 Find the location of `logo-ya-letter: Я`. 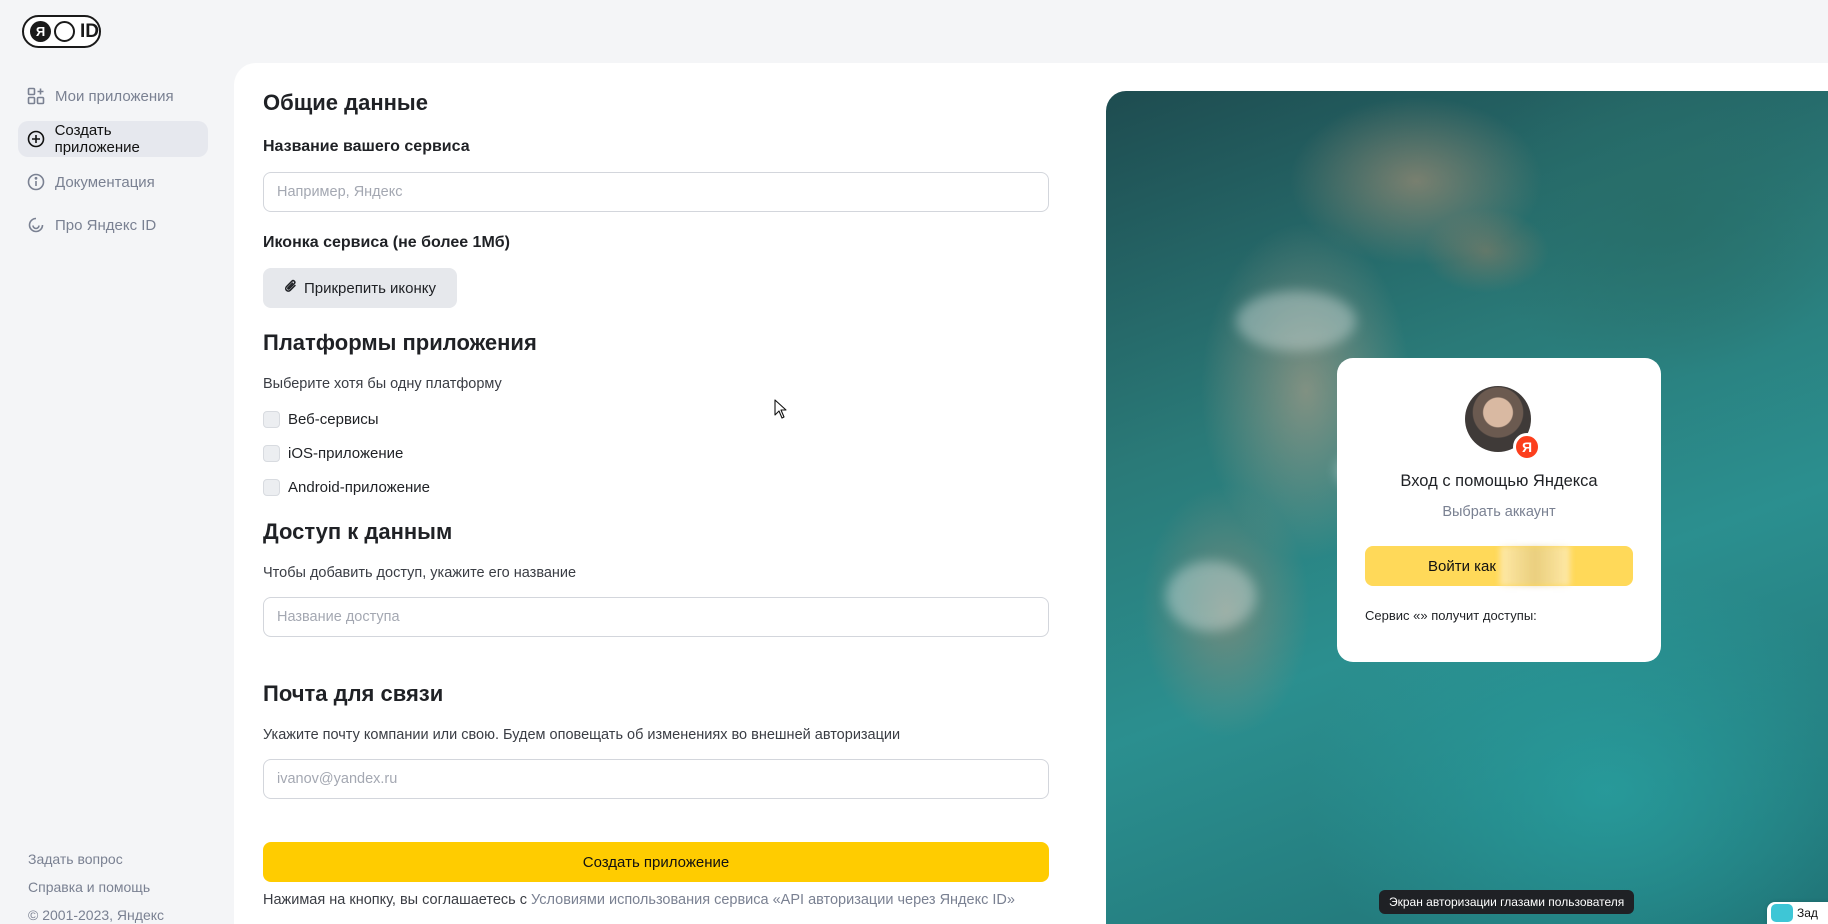

logo-ya-letter: Я is located at coordinates (40, 31).